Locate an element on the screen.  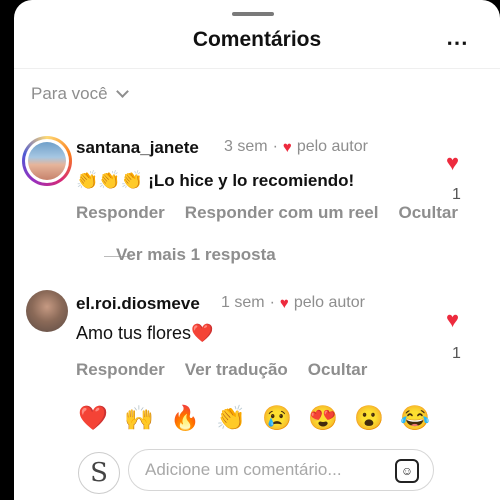
comment-emoji: 👏👏👏 is located at coordinates (110, 180).